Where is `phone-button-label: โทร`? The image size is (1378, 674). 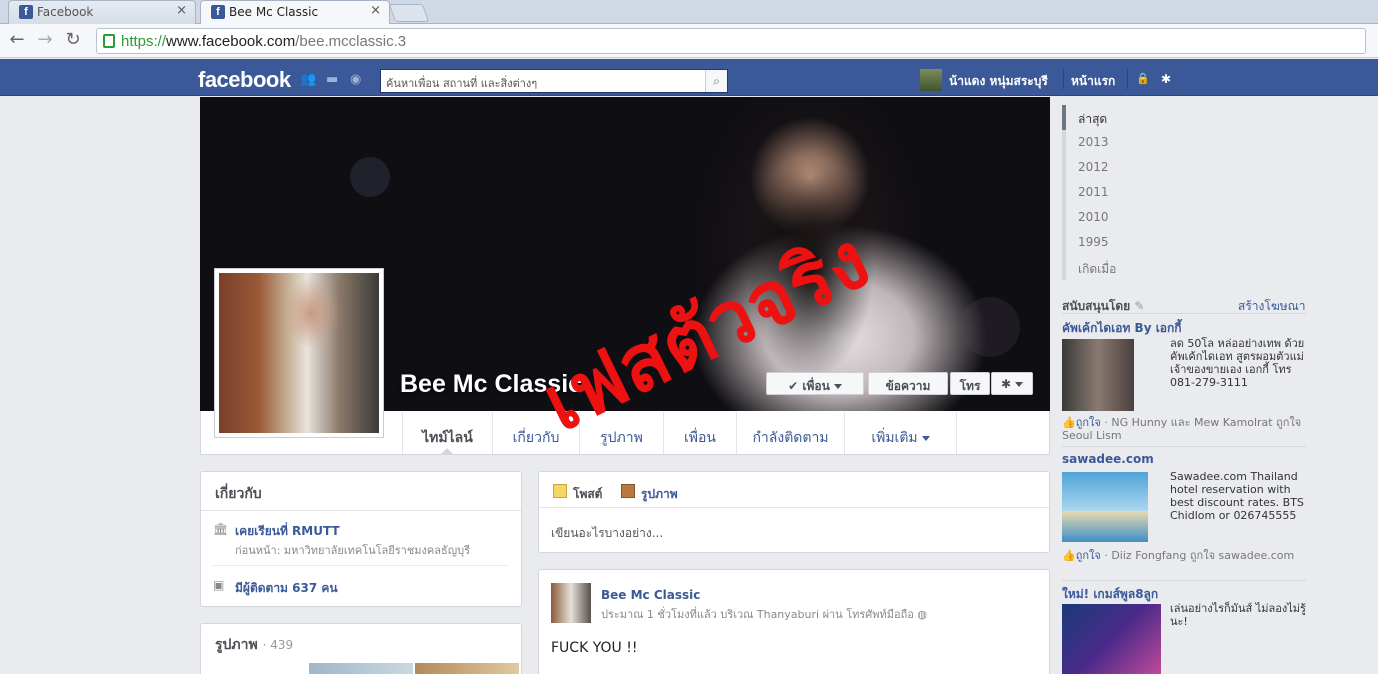 phone-button-label: โทร is located at coordinates (970, 386).